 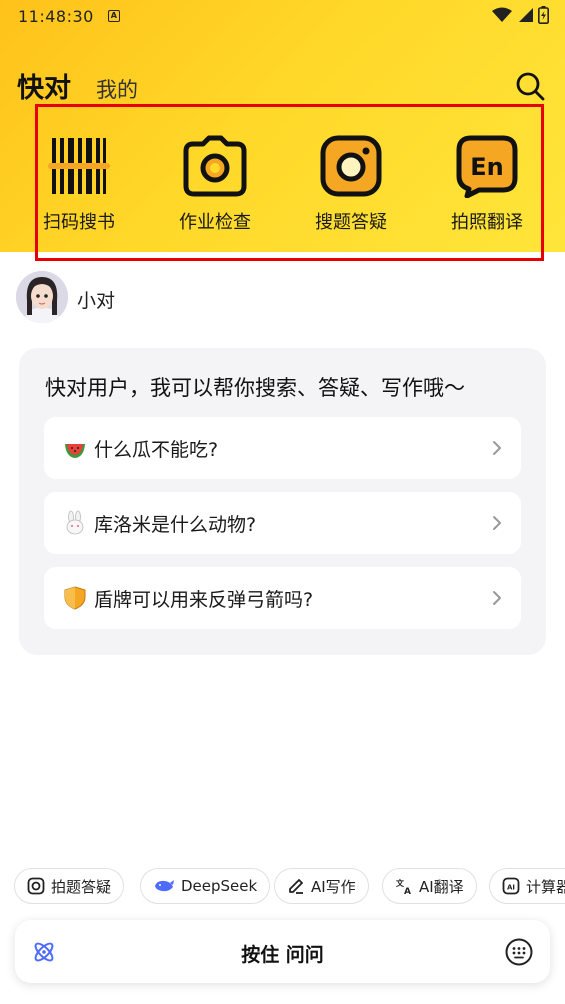 I want to click on chip-photo-question: 拍题答疑, so click(x=69, y=886).